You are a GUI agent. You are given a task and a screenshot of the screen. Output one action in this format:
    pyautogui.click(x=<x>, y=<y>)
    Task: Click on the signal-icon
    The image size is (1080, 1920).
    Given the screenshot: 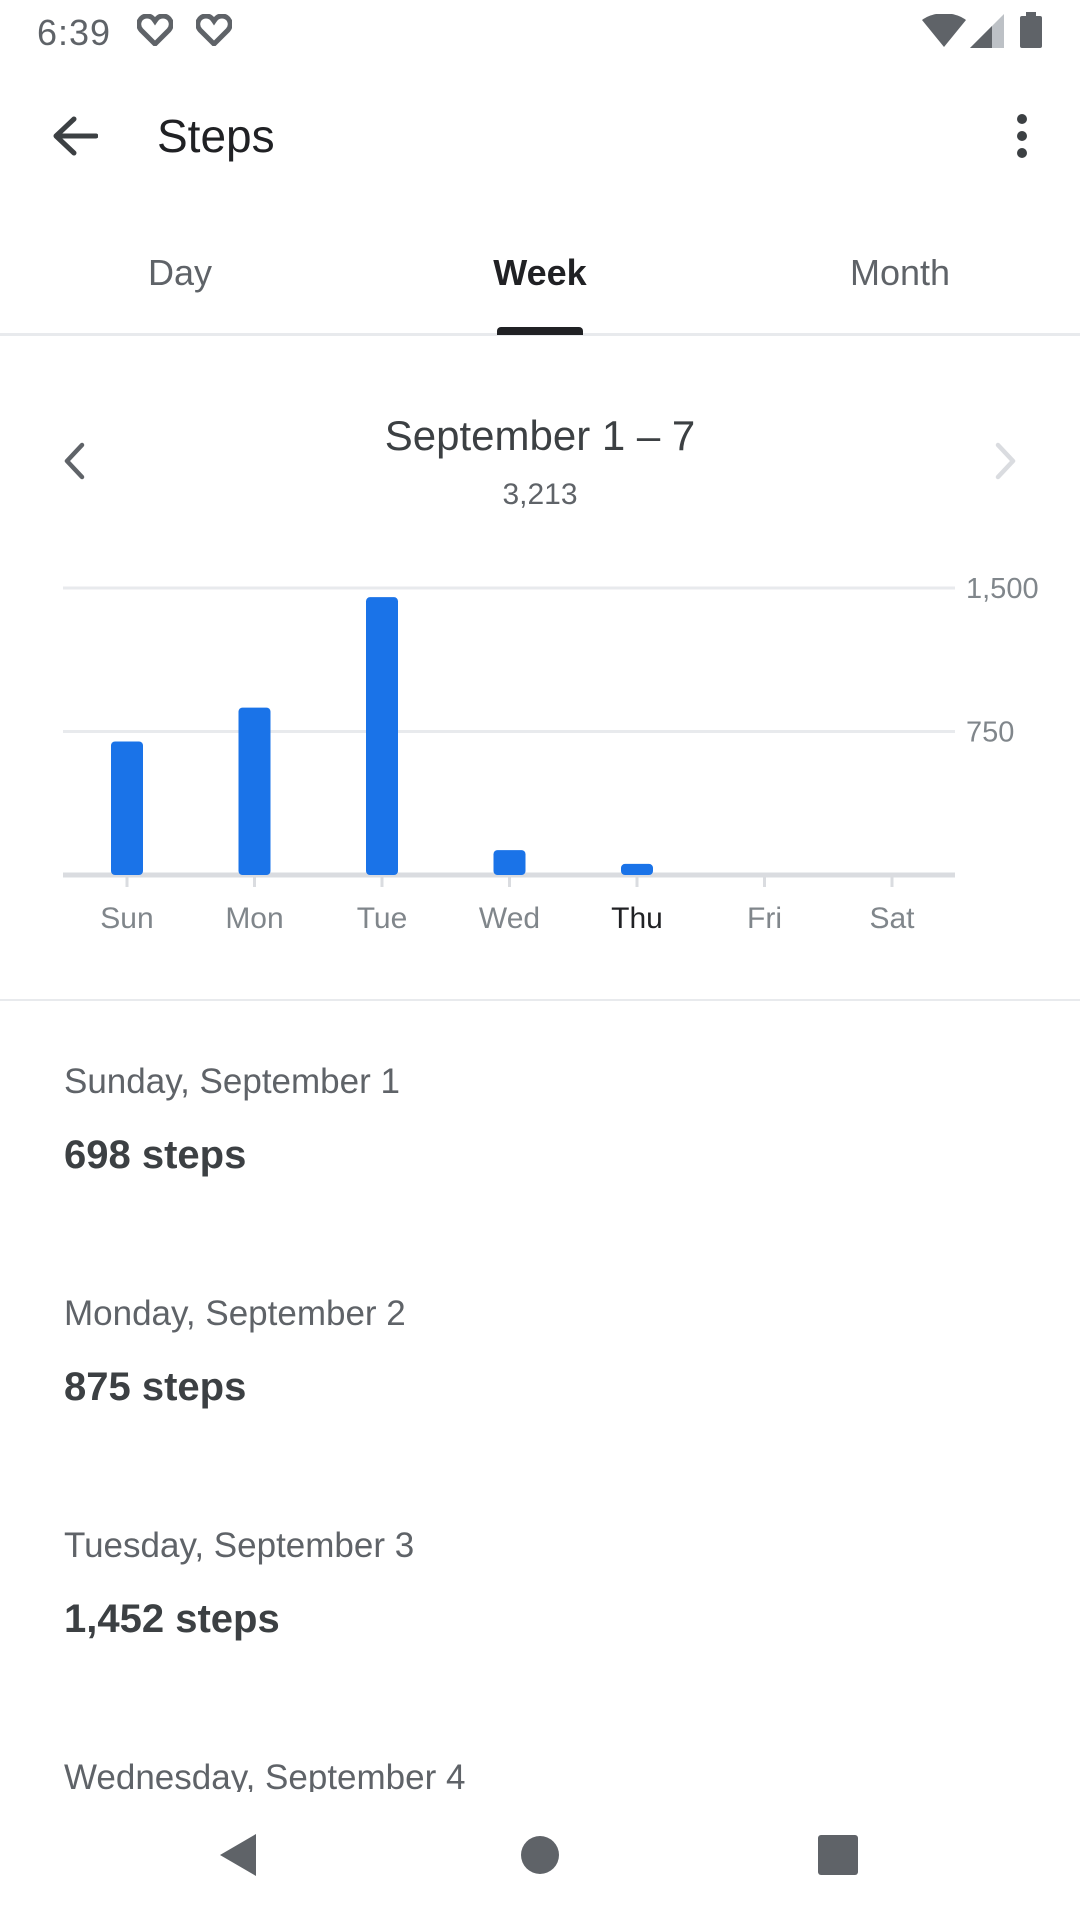 What is the action you would take?
    pyautogui.click(x=987, y=33)
    